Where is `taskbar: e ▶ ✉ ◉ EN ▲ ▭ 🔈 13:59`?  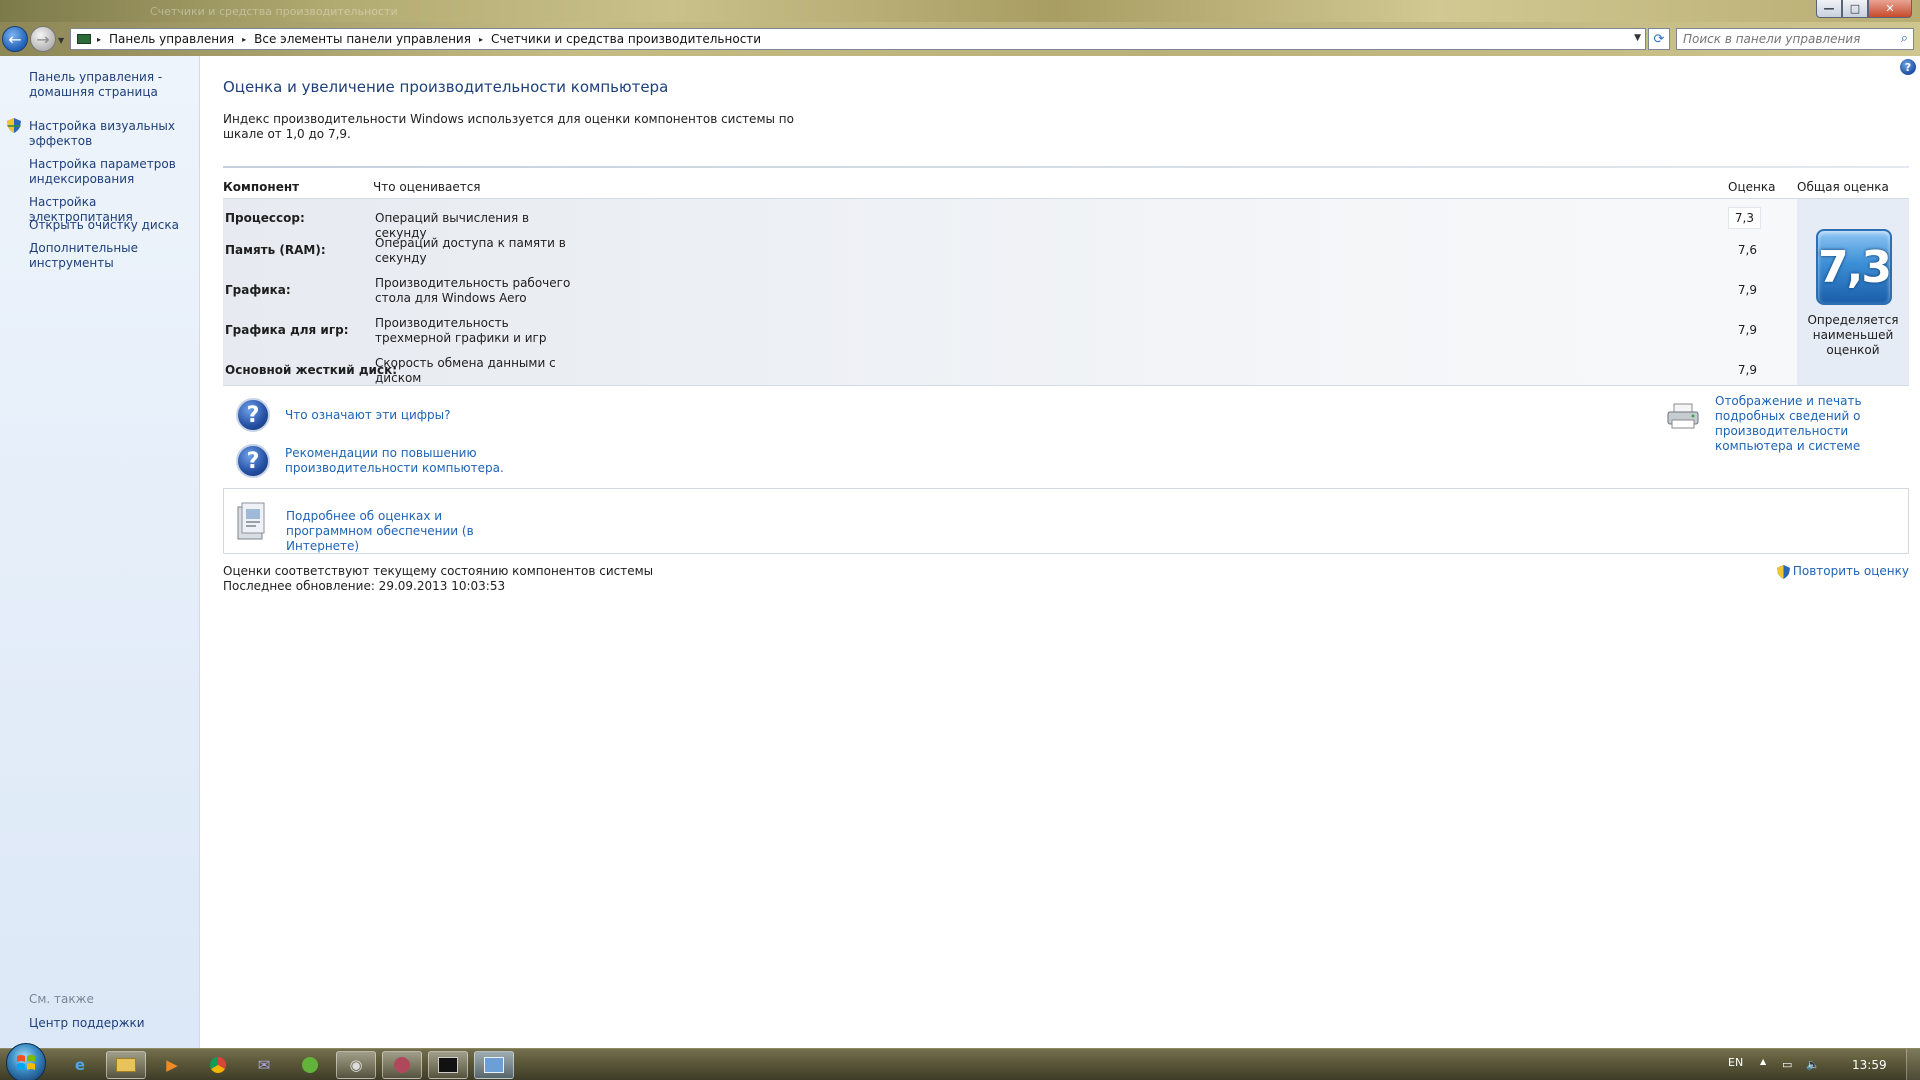 taskbar: e ▶ ✉ ◉ EN ▲ ▭ 🔈 13:59 is located at coordinates (960, 1061).